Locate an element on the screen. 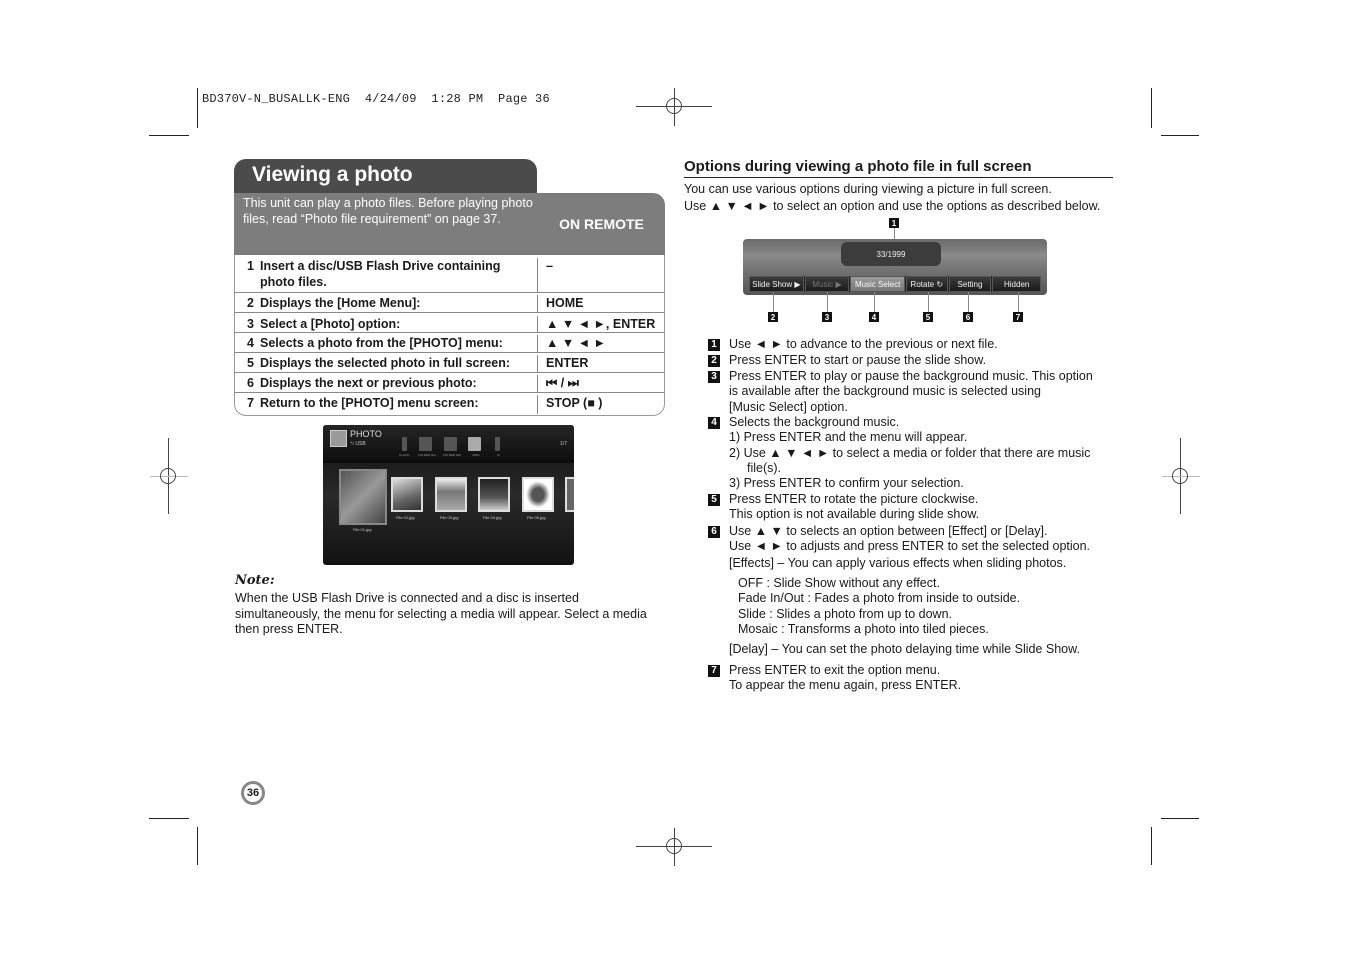 This screenshot has height=954, width=1351. page-title: Viewing a photo is located at coordinates (332, 174).